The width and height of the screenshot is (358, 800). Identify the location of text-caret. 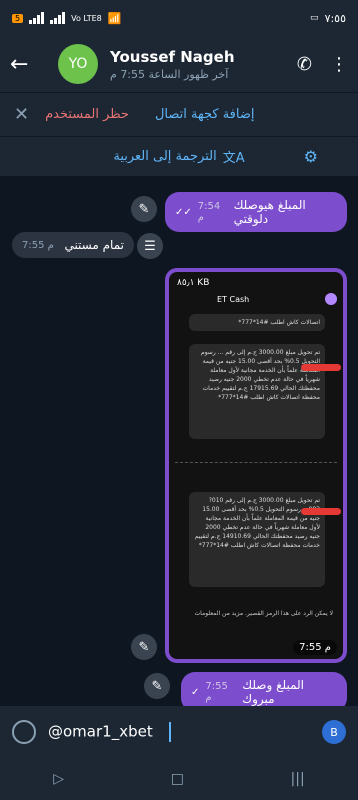
(170, 732).